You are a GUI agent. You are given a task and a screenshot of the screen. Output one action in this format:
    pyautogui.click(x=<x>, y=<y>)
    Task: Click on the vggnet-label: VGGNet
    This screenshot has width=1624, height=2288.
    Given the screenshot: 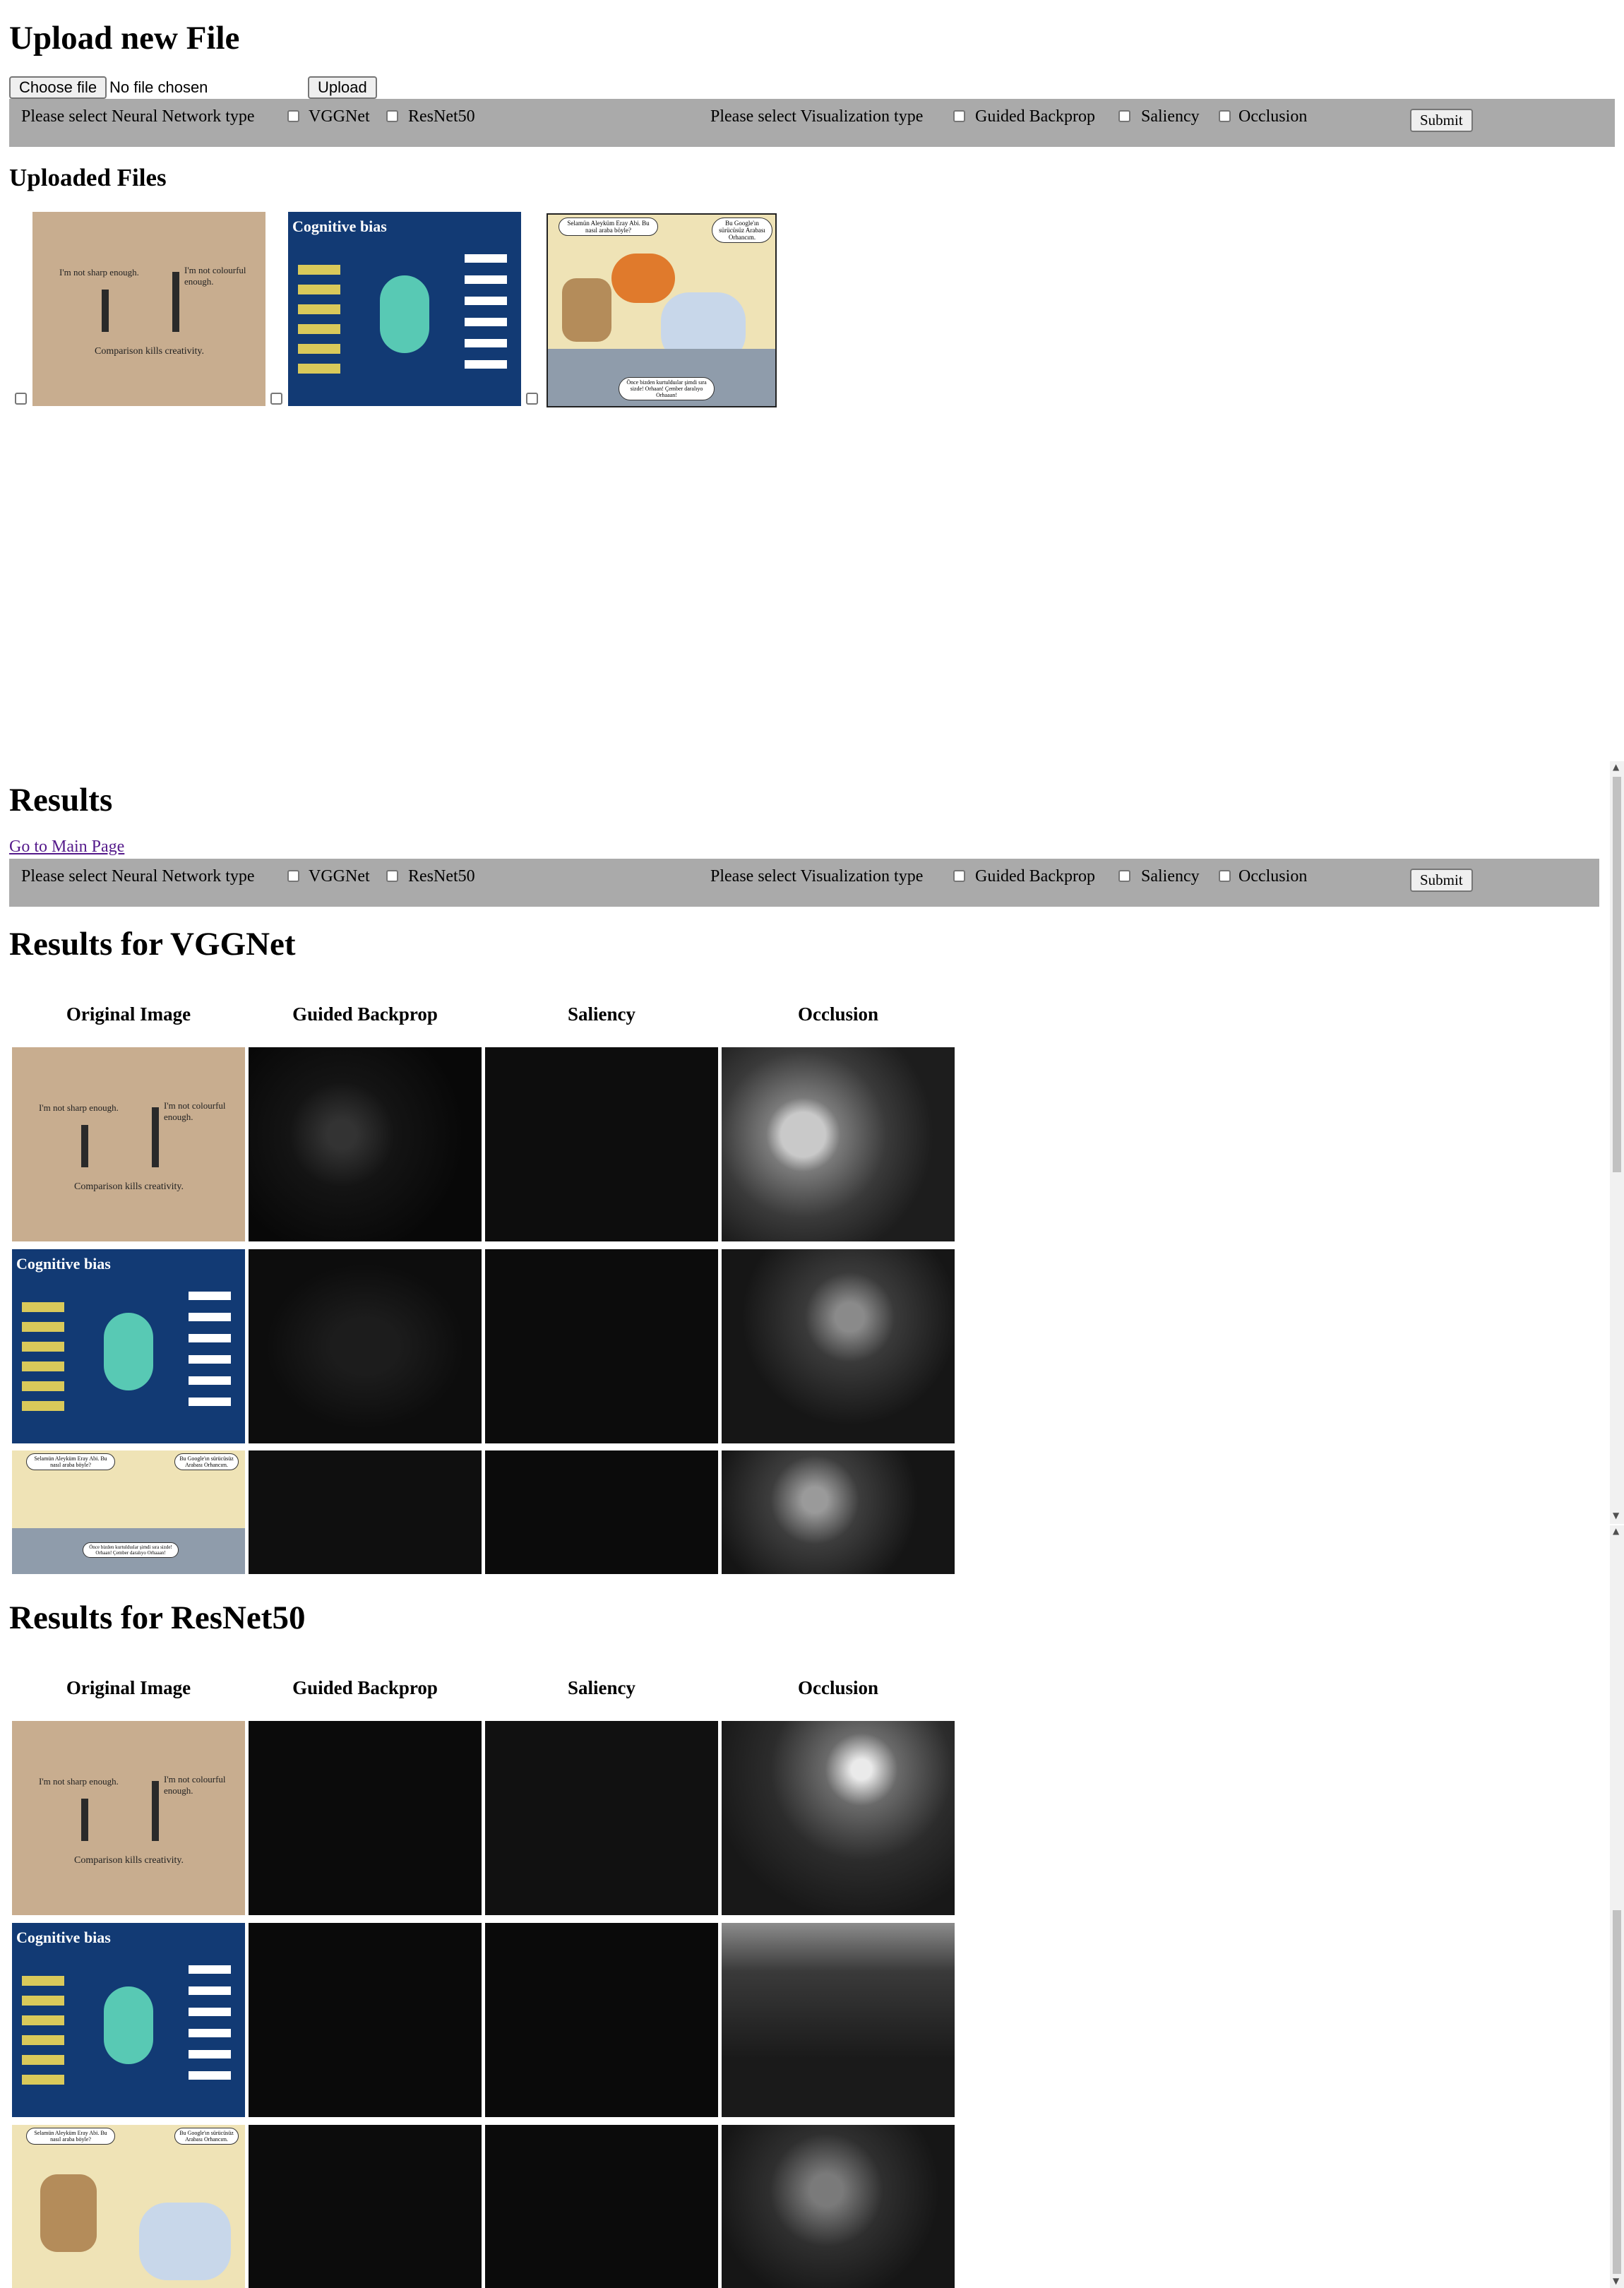 What is the action you would take?
    pyautogui.click(x=339, y=876)
    